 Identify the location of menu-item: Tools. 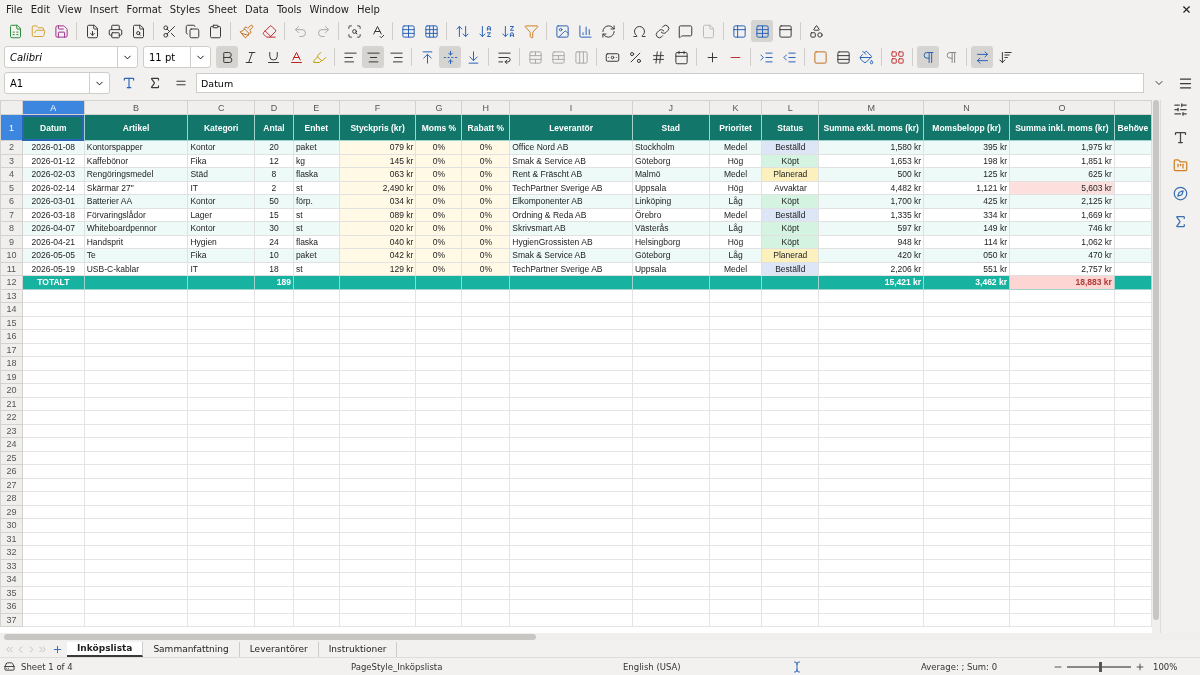
(291, 9).